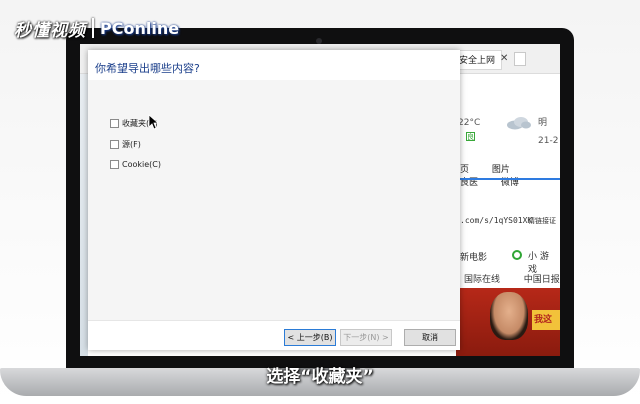 The image size is (640, 404). Describe the element at coordinates (482, 280) in the screenshot. I see `link-intl-online: 国际在线` at that location.